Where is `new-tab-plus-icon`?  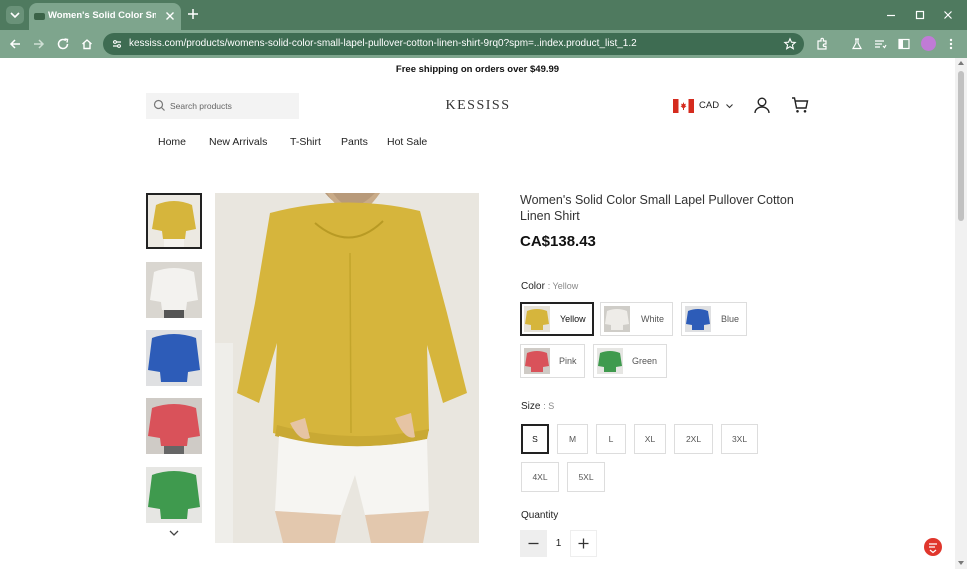
new-tab-plus-icon is located at coordinates (193, 14).